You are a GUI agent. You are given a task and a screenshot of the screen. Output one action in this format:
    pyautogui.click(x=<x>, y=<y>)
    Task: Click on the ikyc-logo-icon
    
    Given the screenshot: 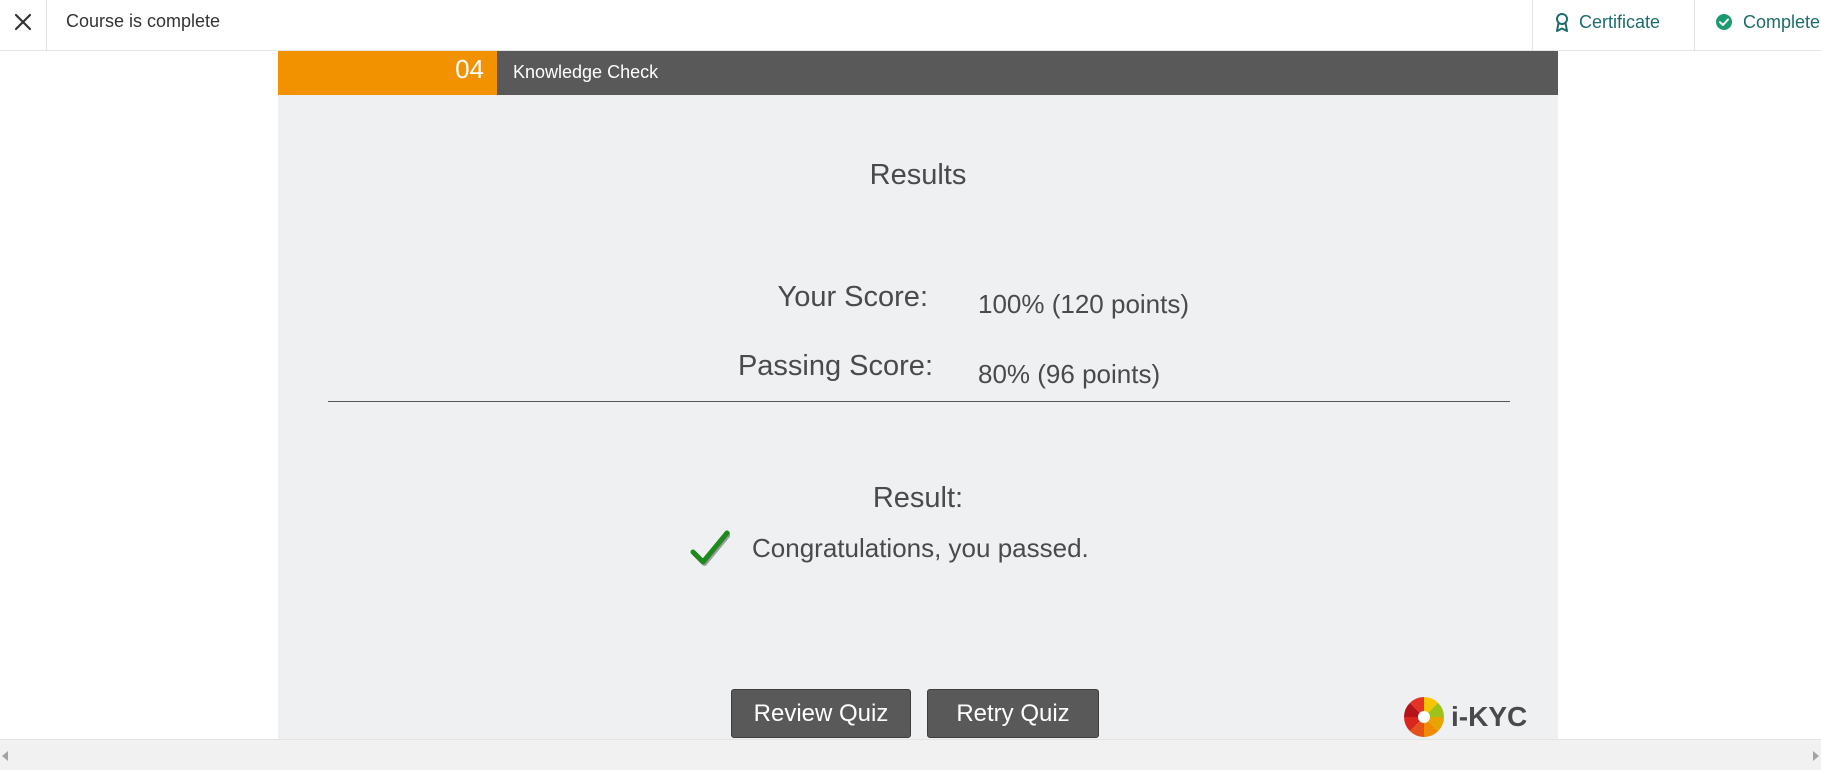 What is the action you would take?
    pyautogui.click(x=1424, y=717)
    